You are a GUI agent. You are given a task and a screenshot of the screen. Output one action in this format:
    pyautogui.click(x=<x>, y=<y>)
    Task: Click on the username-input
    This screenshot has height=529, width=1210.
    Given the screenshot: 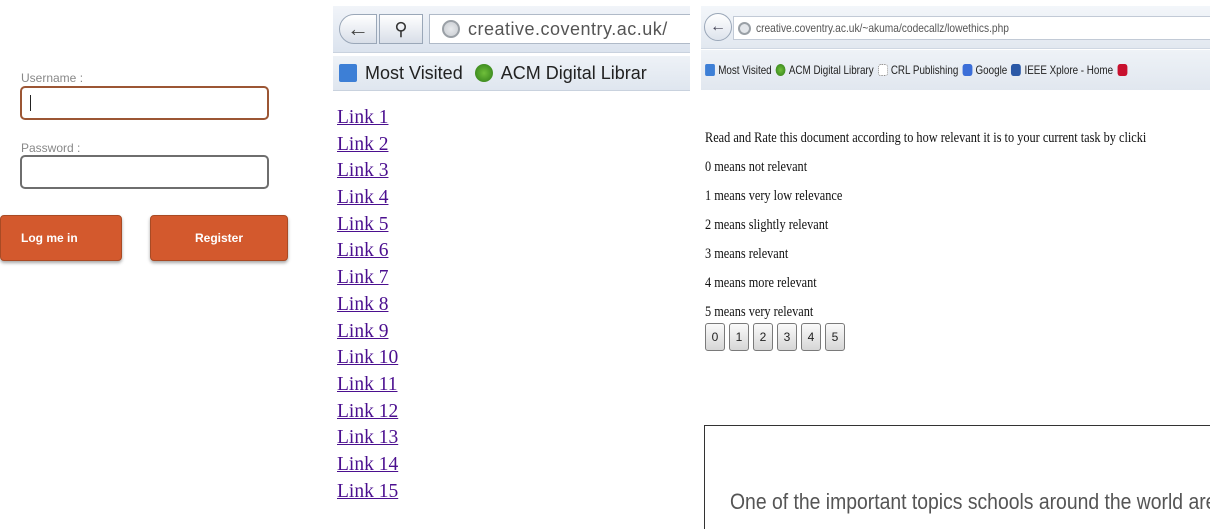 What is the action you would take?
    pyautogui.click(x=144, y=103)
    